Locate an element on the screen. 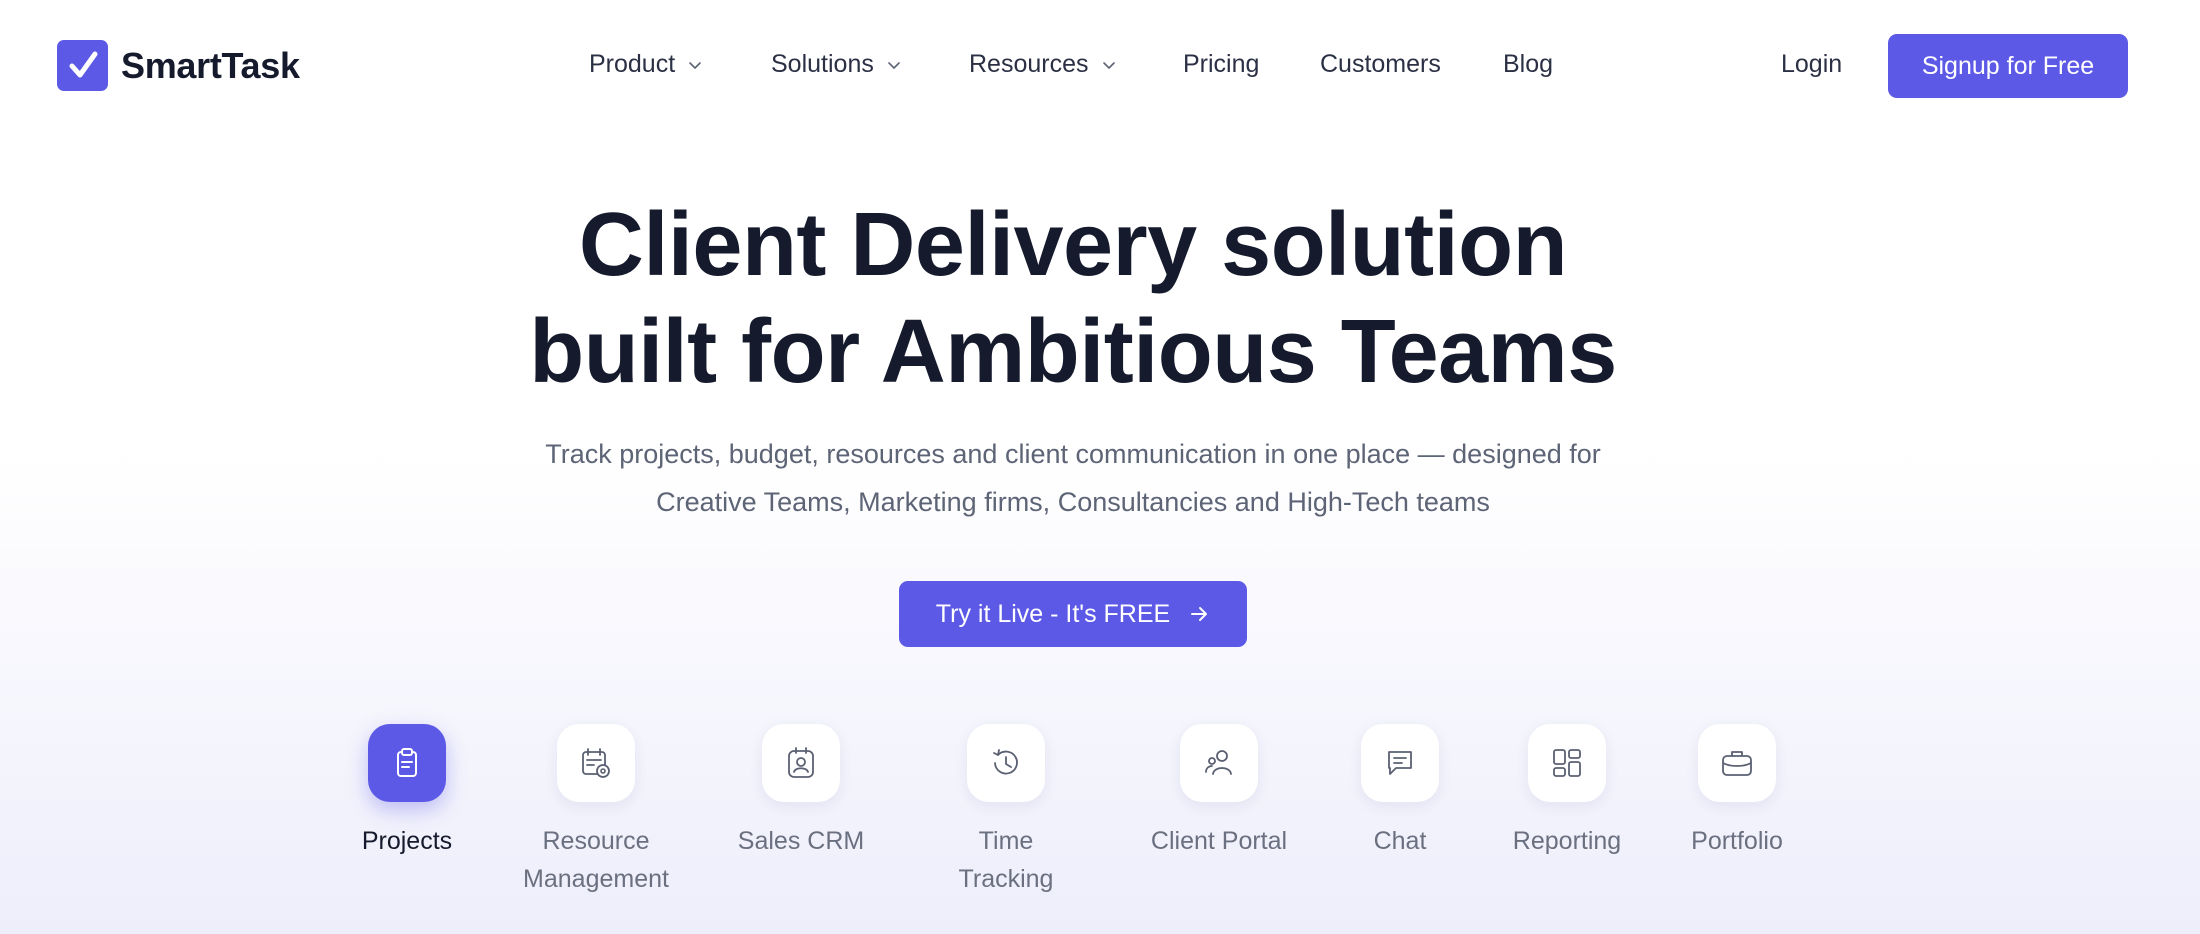 This screenshot has width=2200, height=934. feature-label: Portfolio is located at coordinates (1737, 841).